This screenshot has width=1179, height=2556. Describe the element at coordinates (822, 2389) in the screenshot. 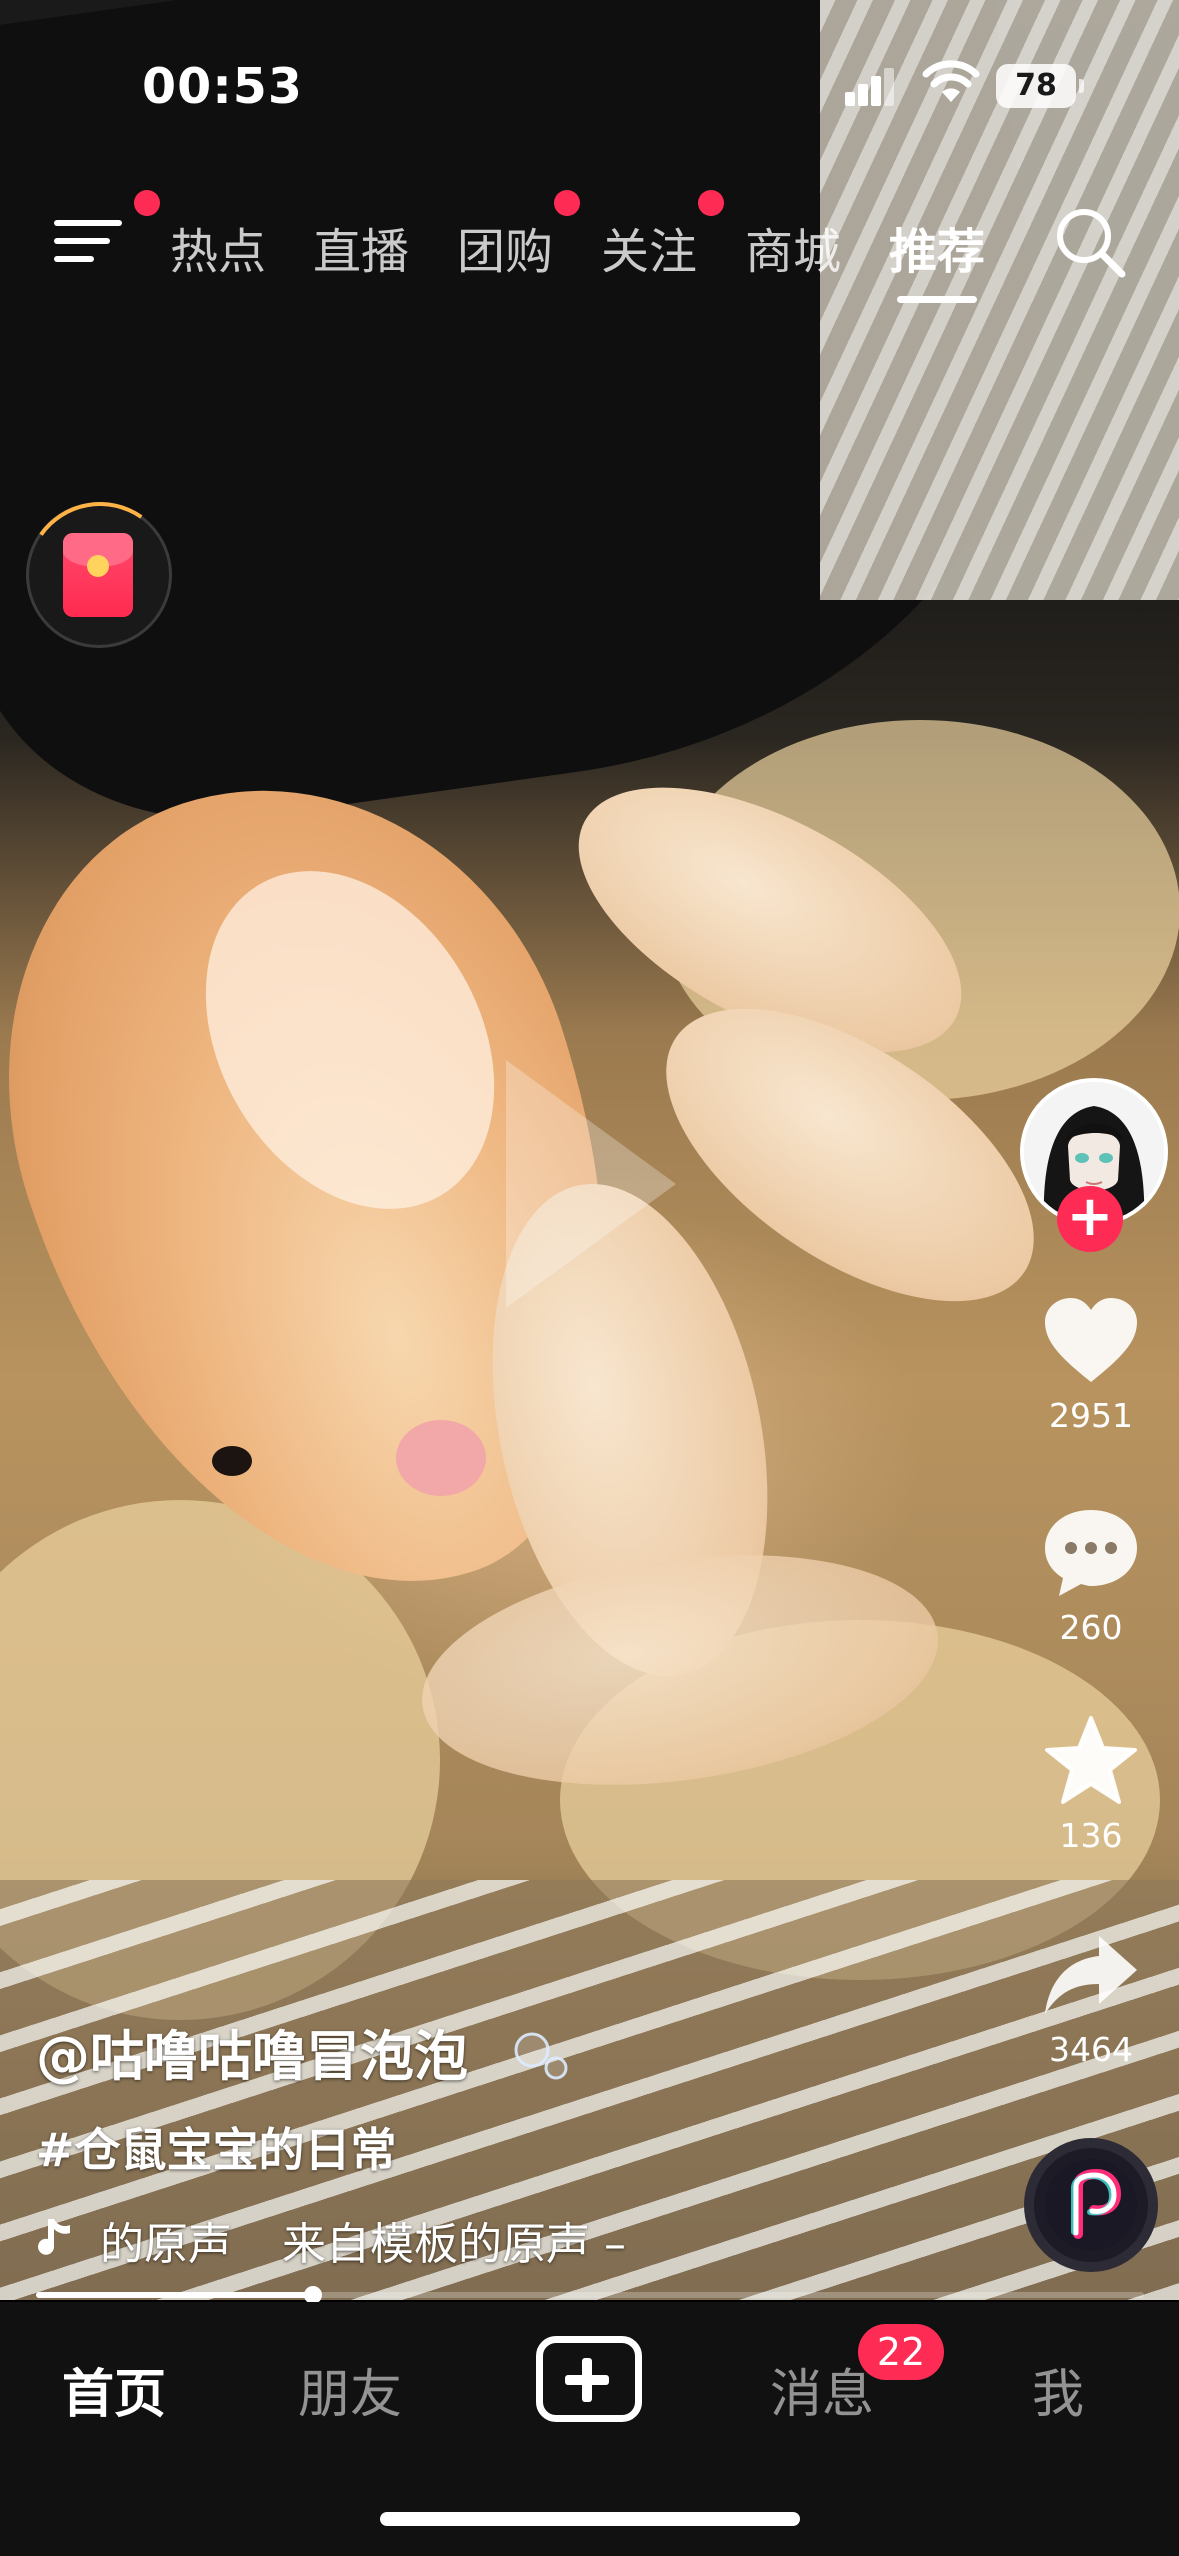

I see `bottom-tab-messages: 消息` at that location.